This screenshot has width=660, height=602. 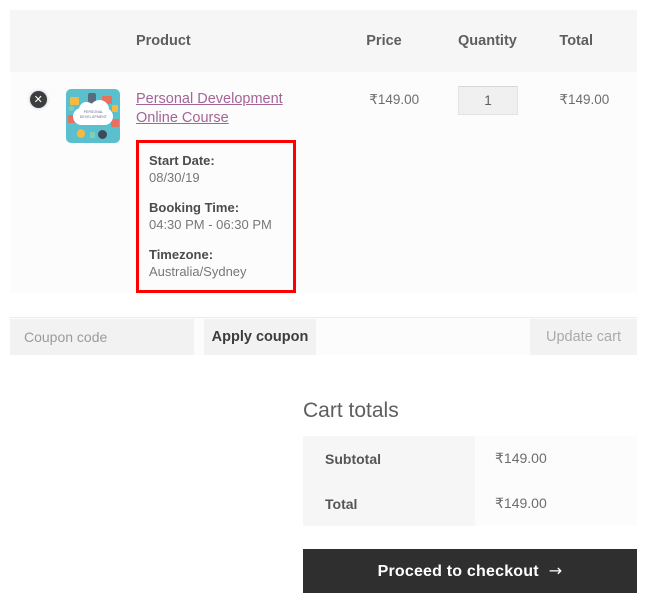 I want to click on column-header-total: Total, so click(x=592, y=41).